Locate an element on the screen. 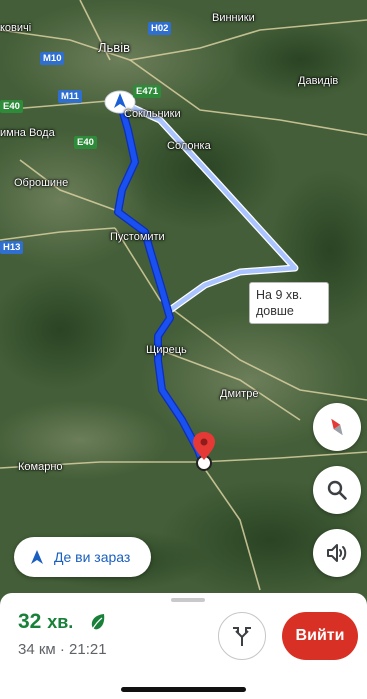 The height and width of the screenshot is (699, 367). map-label-obroshyne: Оброшине is located at coordinates (41, 183).